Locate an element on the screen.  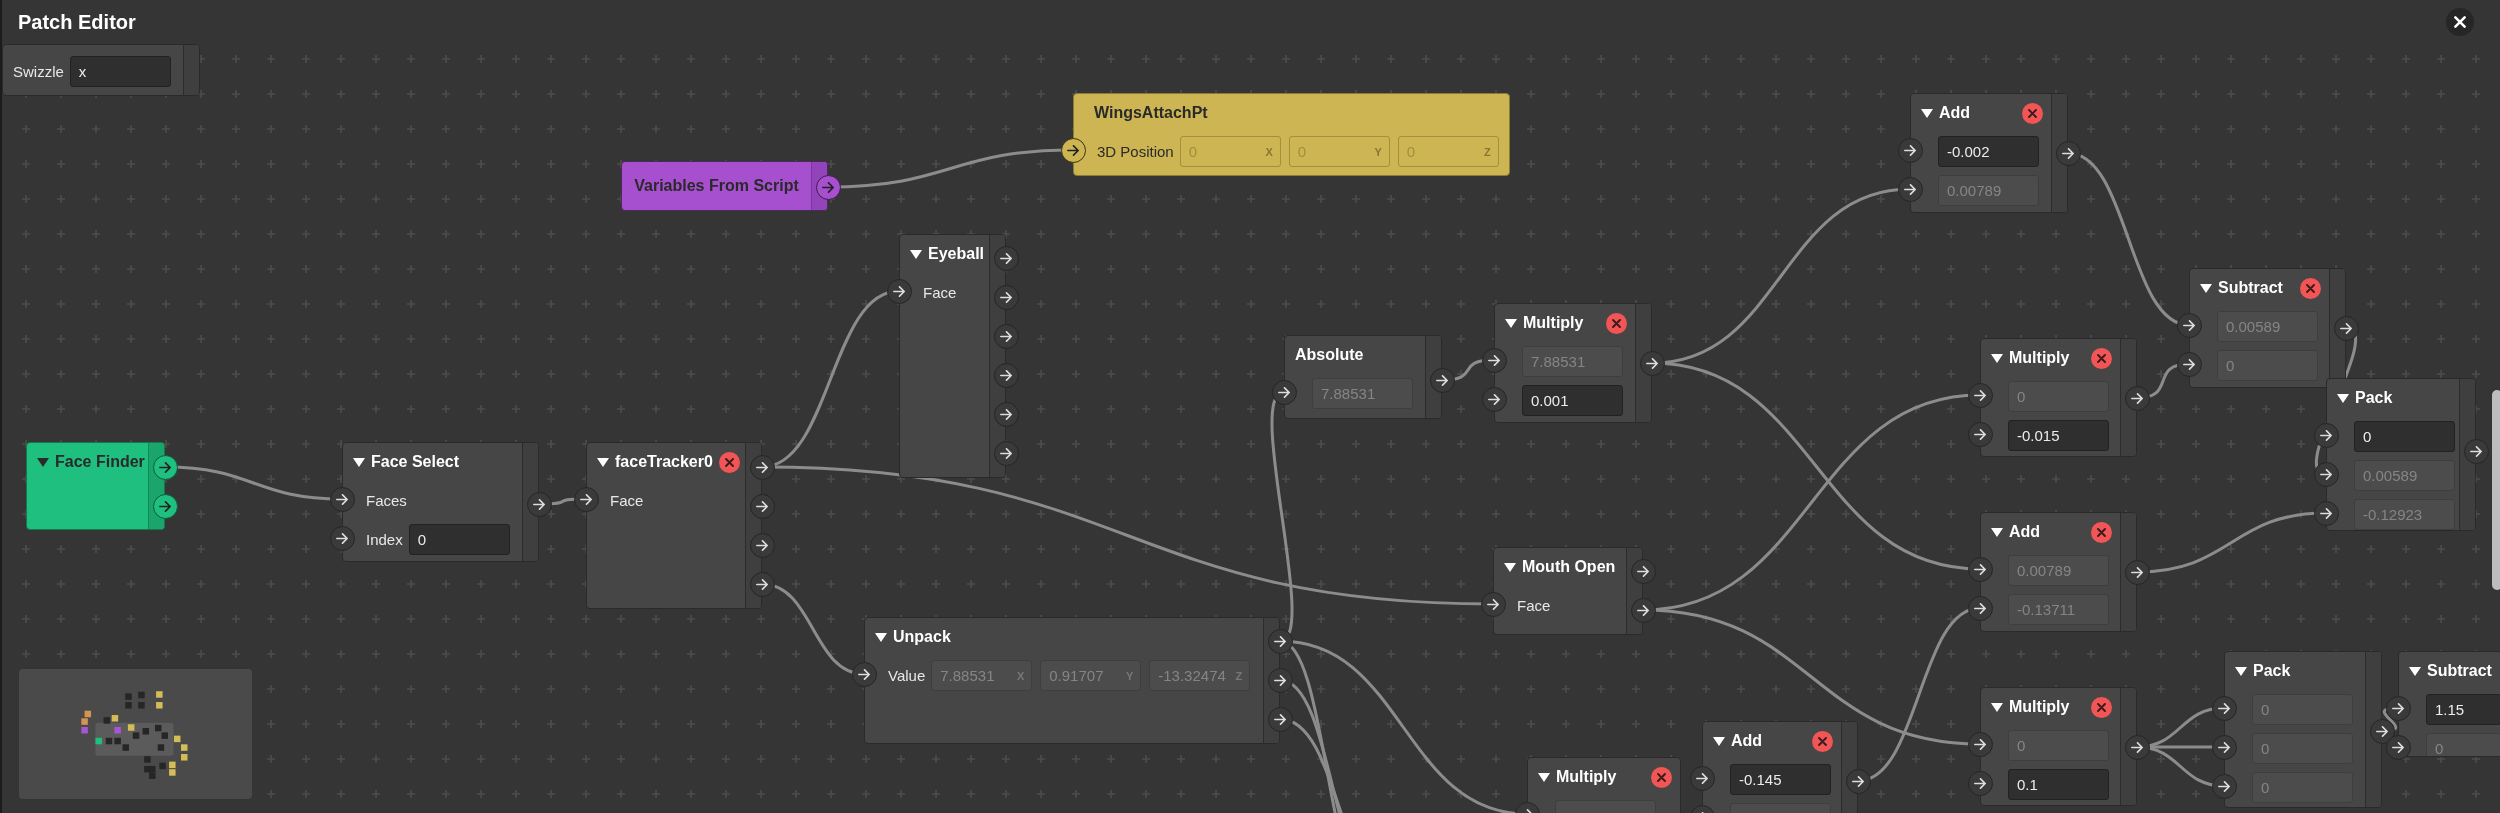
patch-node: Swizzle x is located at coordinates (101, 70).